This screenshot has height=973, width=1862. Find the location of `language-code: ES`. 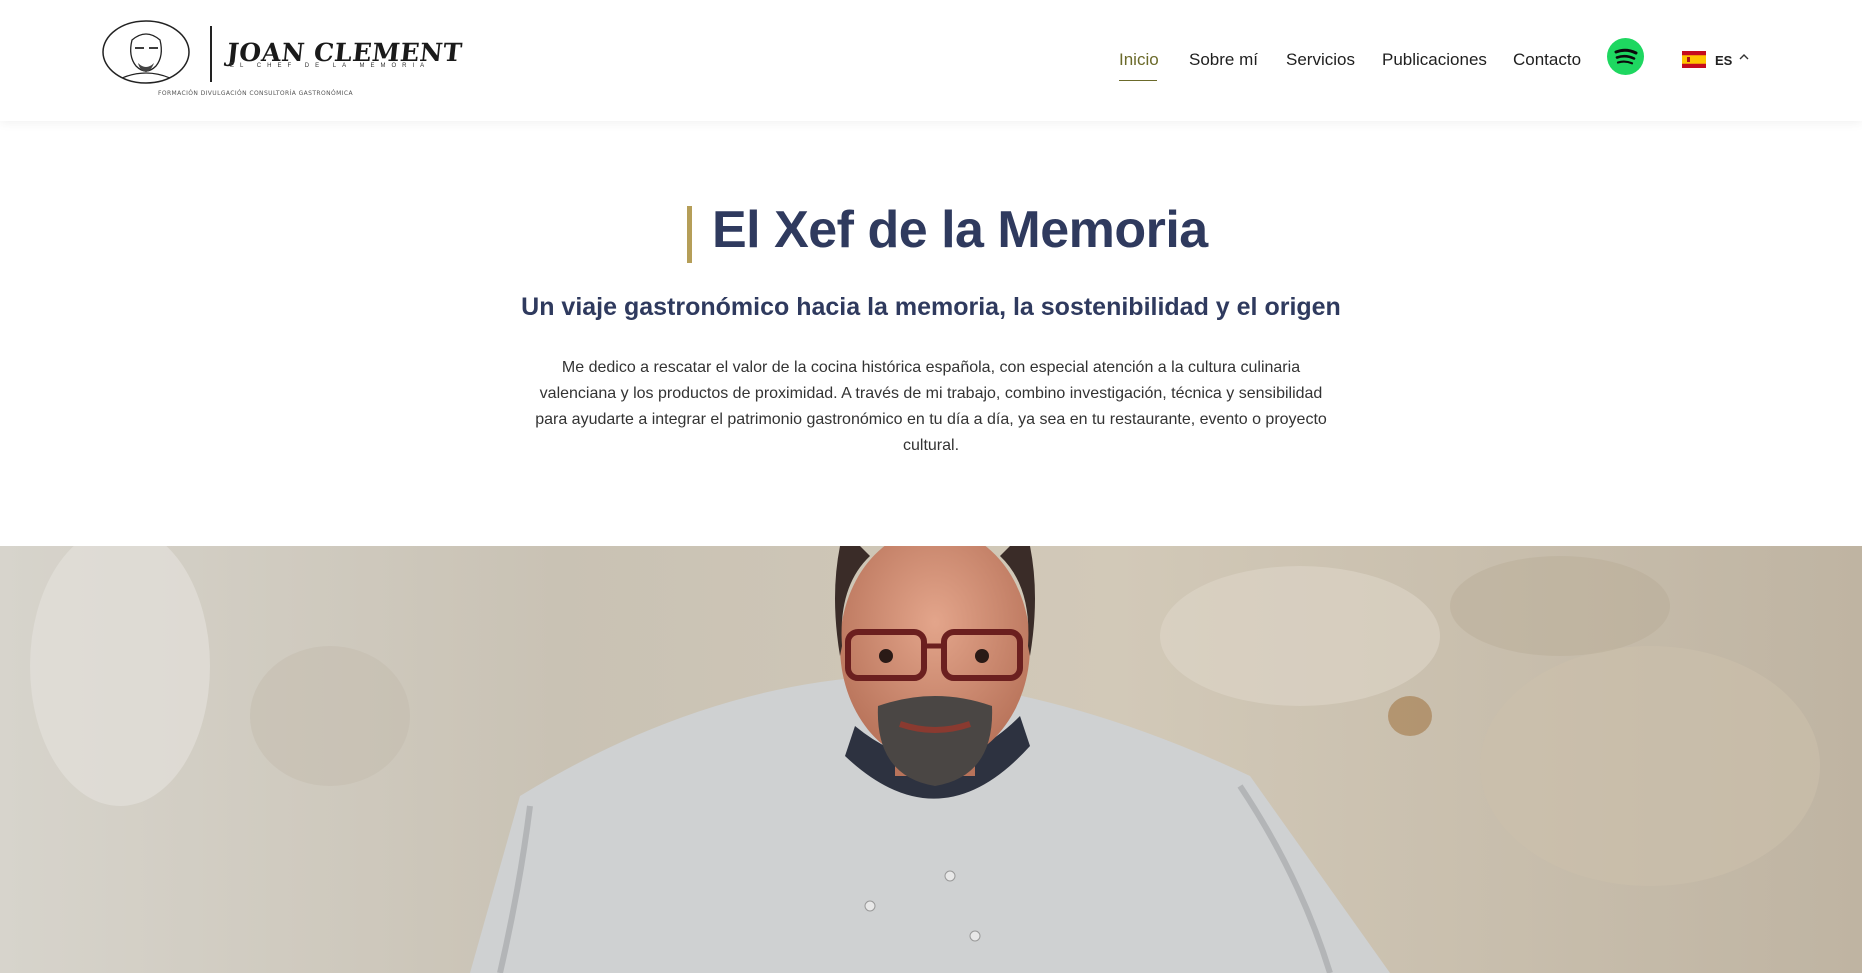

language-code: ES is located at coordinates (1724, 60).